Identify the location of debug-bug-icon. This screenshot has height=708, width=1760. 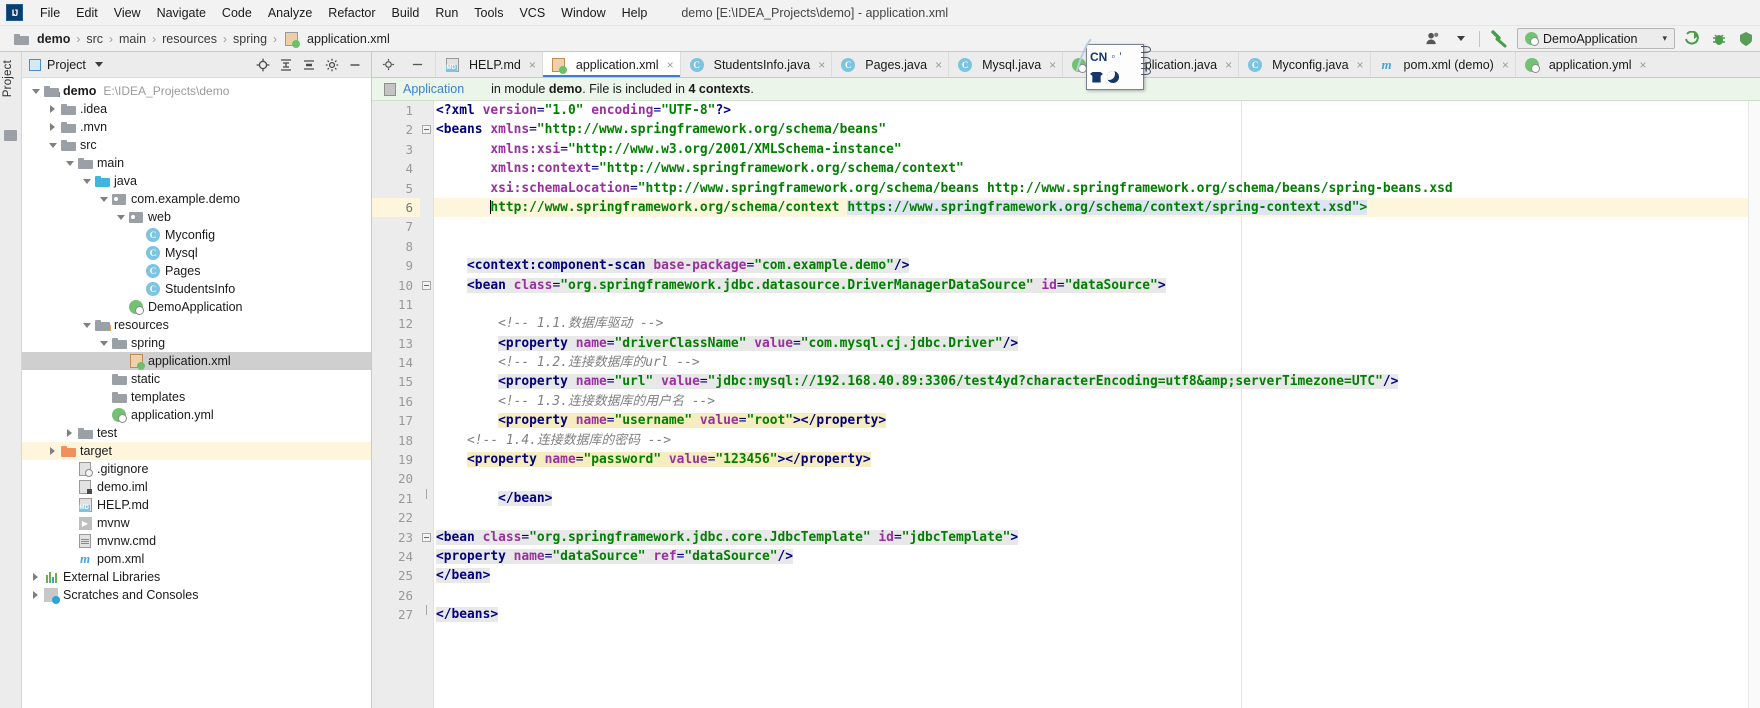
(1719, 39).